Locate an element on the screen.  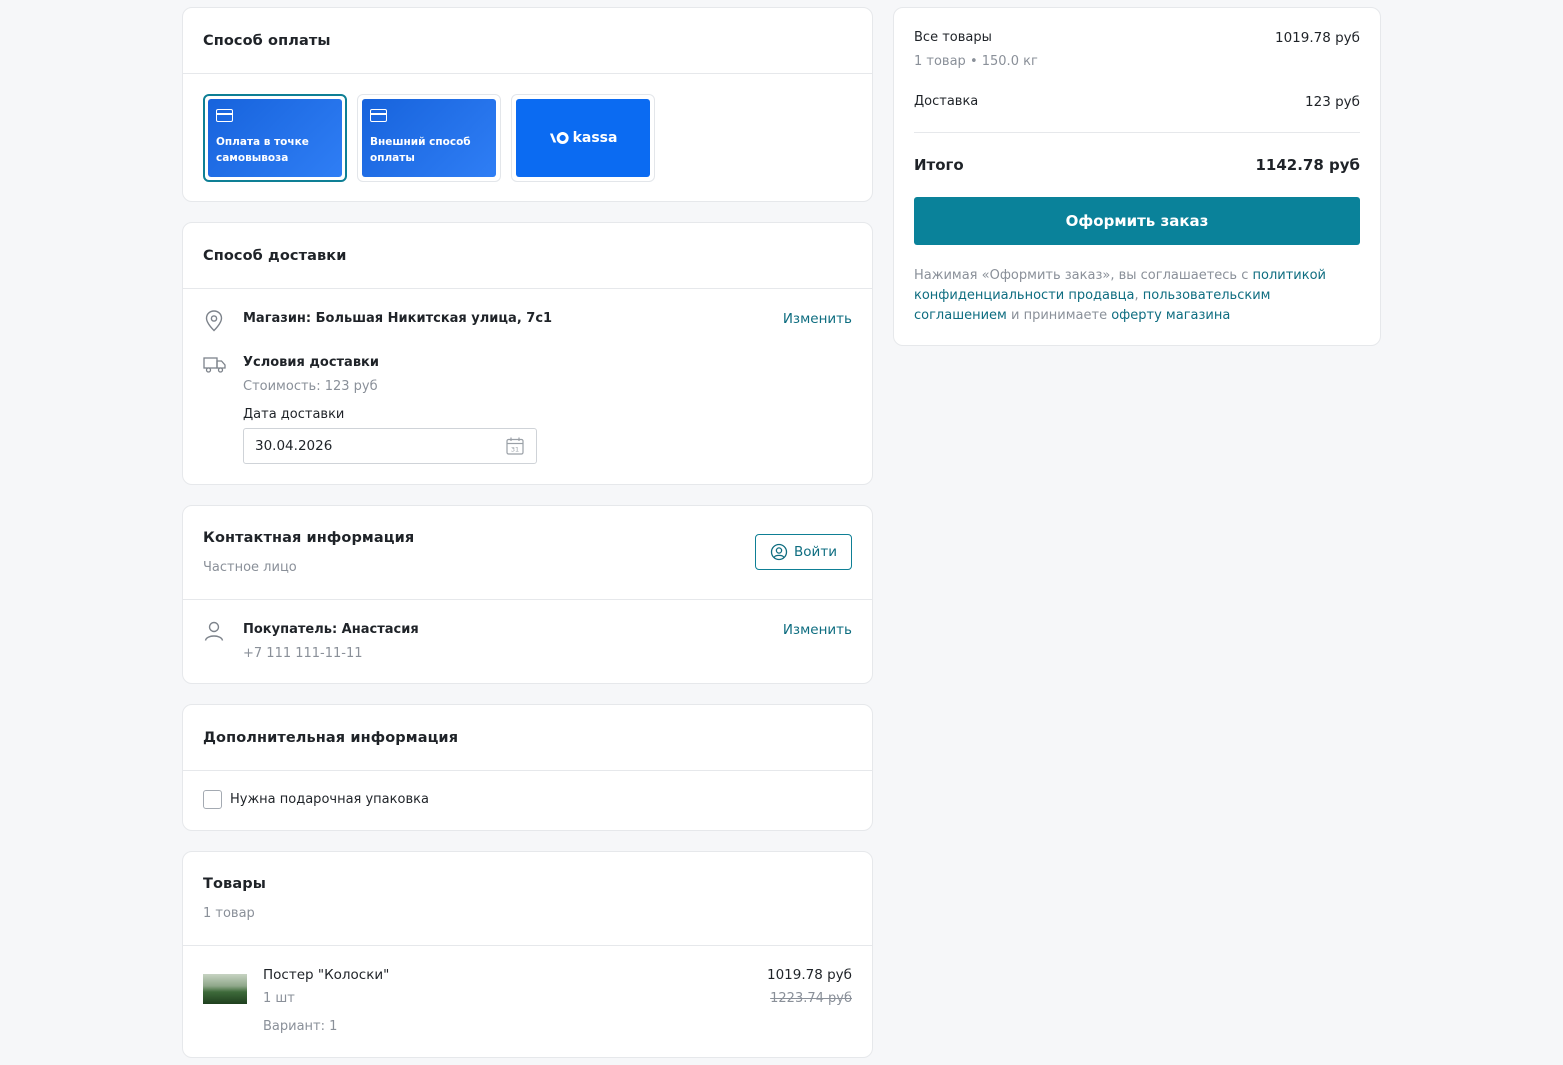
product-qty: 1 шт is located at coordinates (279, 998).